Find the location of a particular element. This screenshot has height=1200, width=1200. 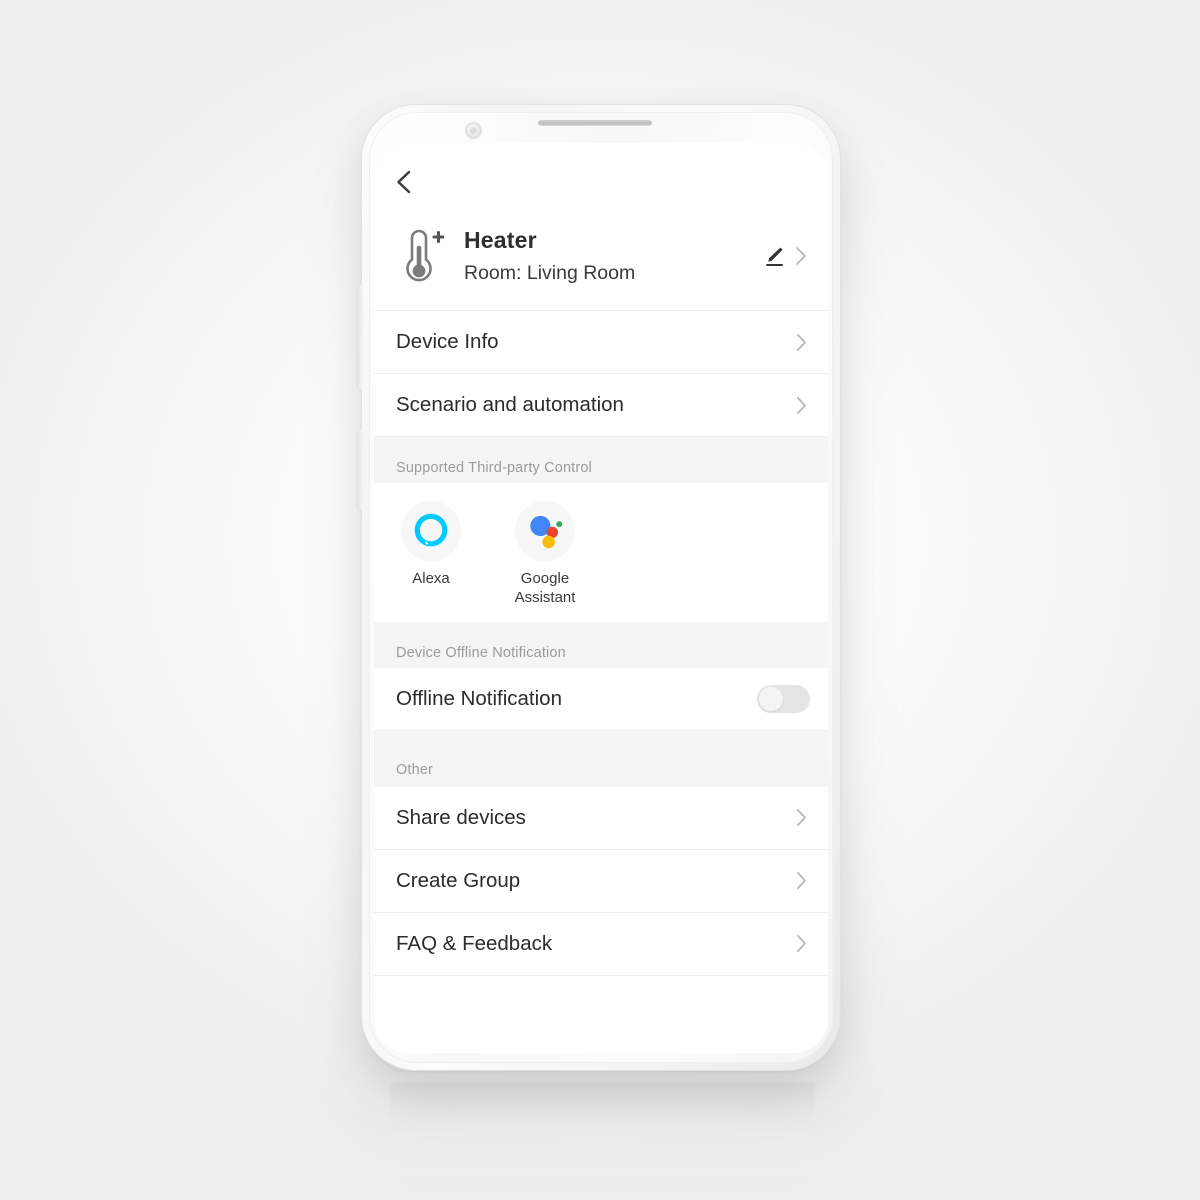

thermometer-plus-icon is located at coordinates (420, 256).